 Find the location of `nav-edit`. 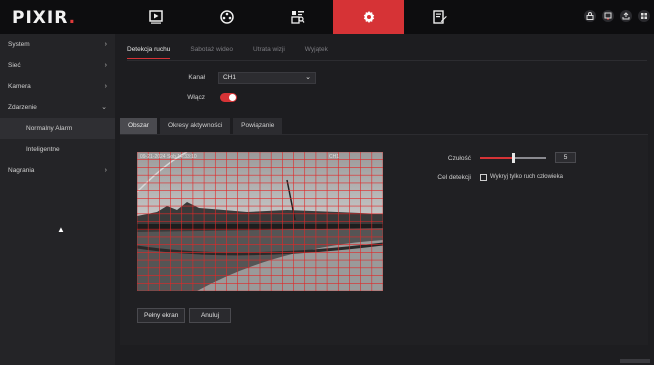

nav-edit is located at coordinates (439, 17).